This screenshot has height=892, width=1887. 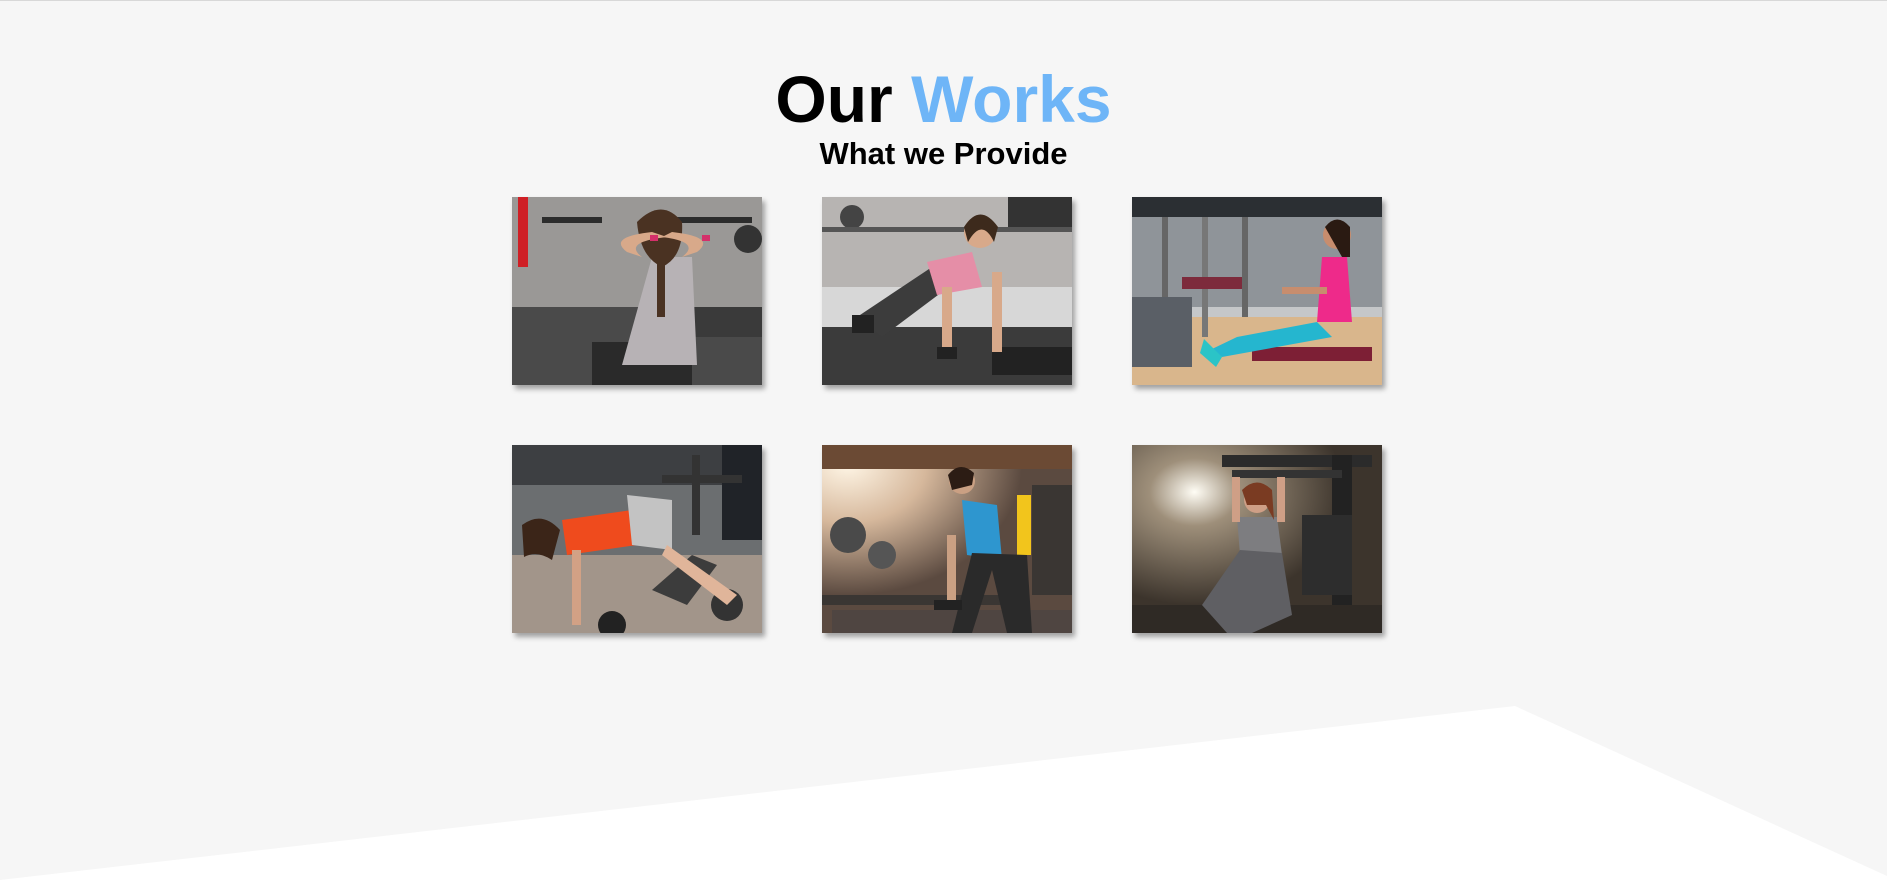 I want to click on gym-photo-woman-lat-pulldown, so click(x=1257, y=539).